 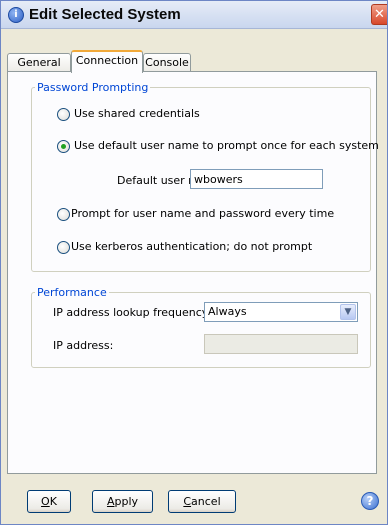 I want to click on apply-button: Apply, so click(x=122, y=501).